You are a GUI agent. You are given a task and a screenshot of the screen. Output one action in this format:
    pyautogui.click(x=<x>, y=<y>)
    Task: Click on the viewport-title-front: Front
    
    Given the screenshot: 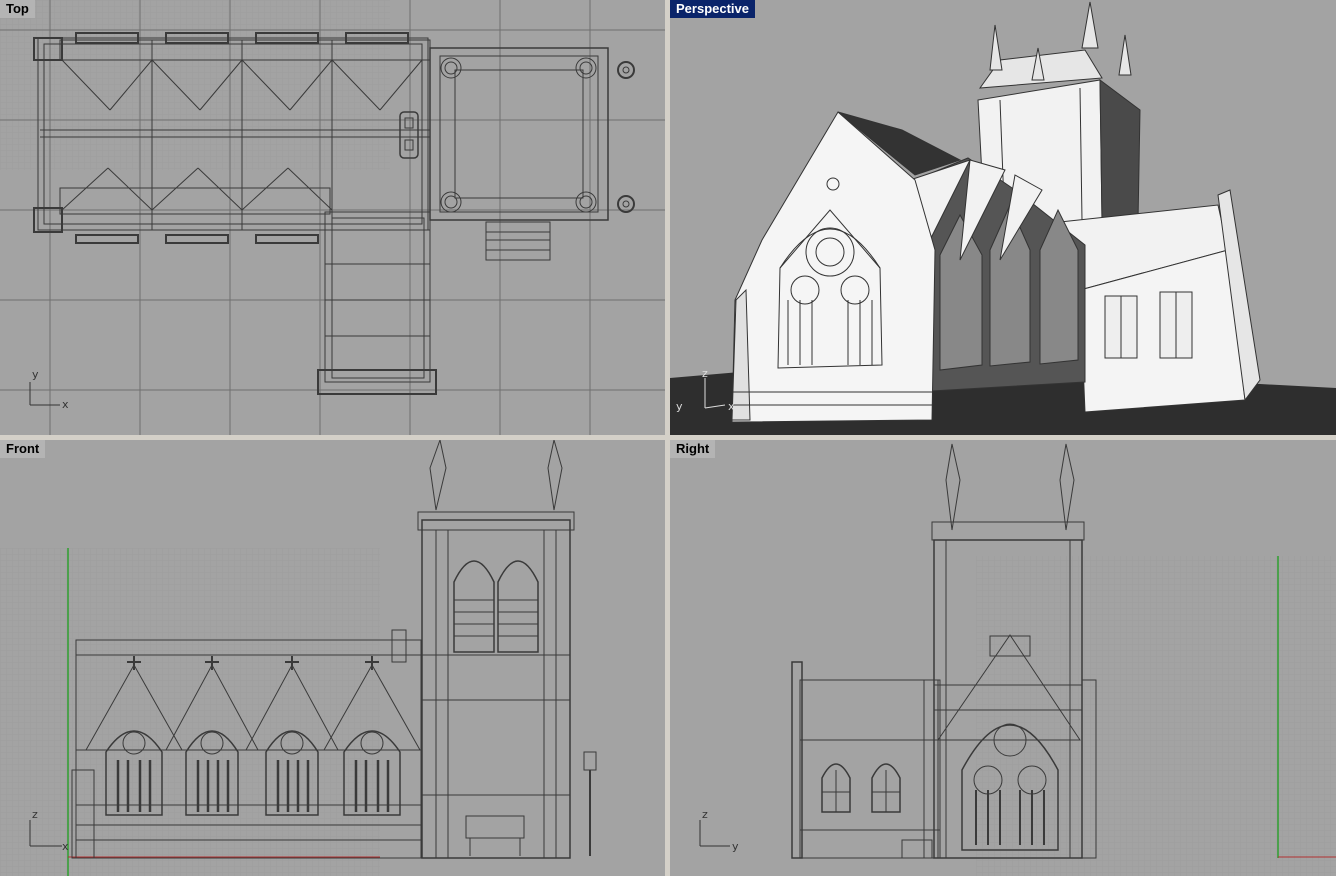 What is the action you would take?
    pyautogui.click(x=23, y=449)
    